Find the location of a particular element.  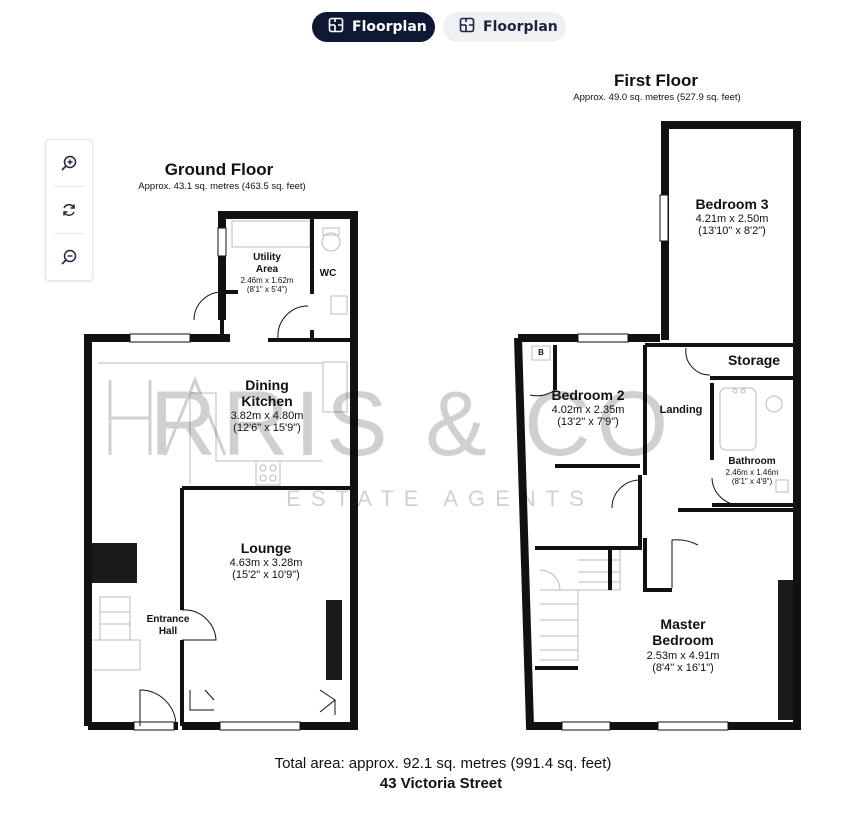

utility-imperial: (8'1" x 5'4") is located at coordinates (267, 289).